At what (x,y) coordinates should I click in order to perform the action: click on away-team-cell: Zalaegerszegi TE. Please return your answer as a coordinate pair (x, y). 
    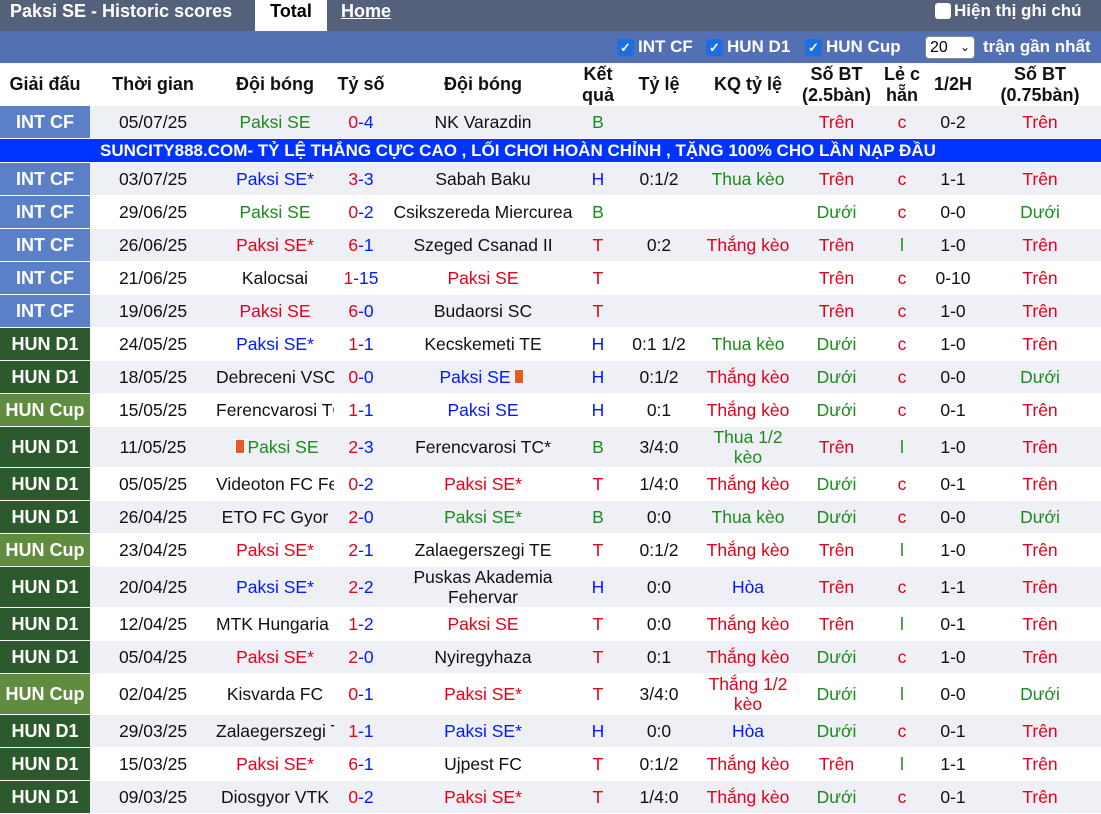
    Looking at the image, I should click on (483, 550).